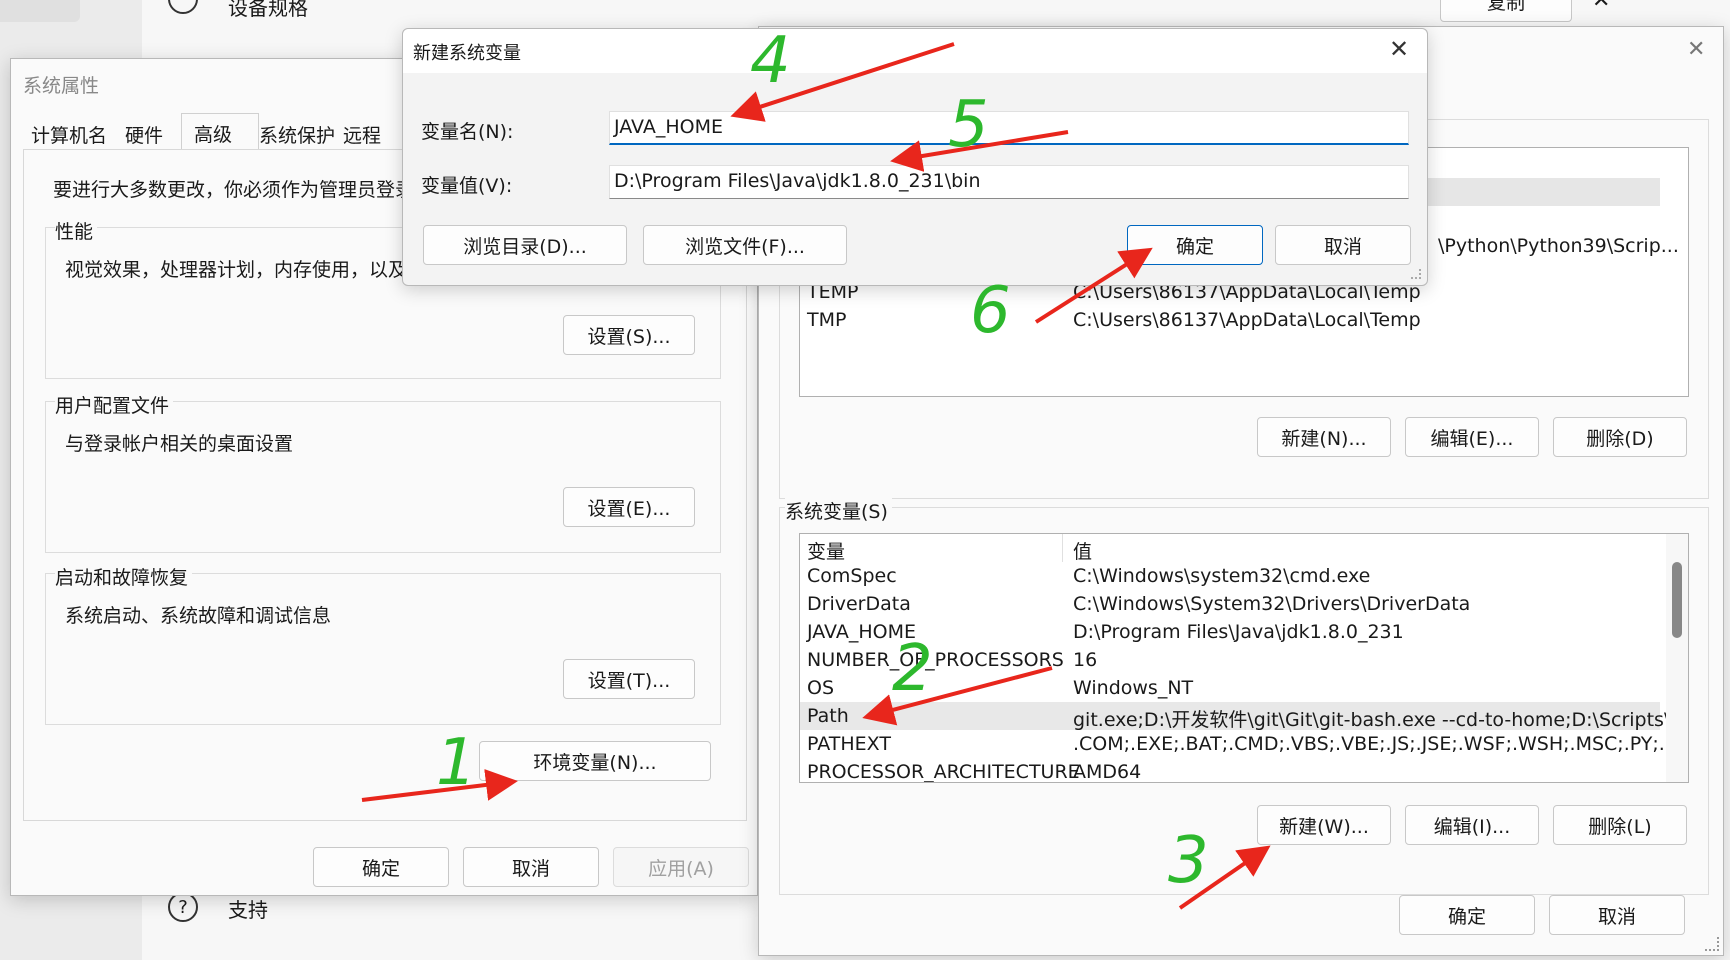 This screenshot has height=960, width=1730. Describe the element at coordinates (1085, 660) in the screenshot. I see `sys-var-value: 16` at that location.